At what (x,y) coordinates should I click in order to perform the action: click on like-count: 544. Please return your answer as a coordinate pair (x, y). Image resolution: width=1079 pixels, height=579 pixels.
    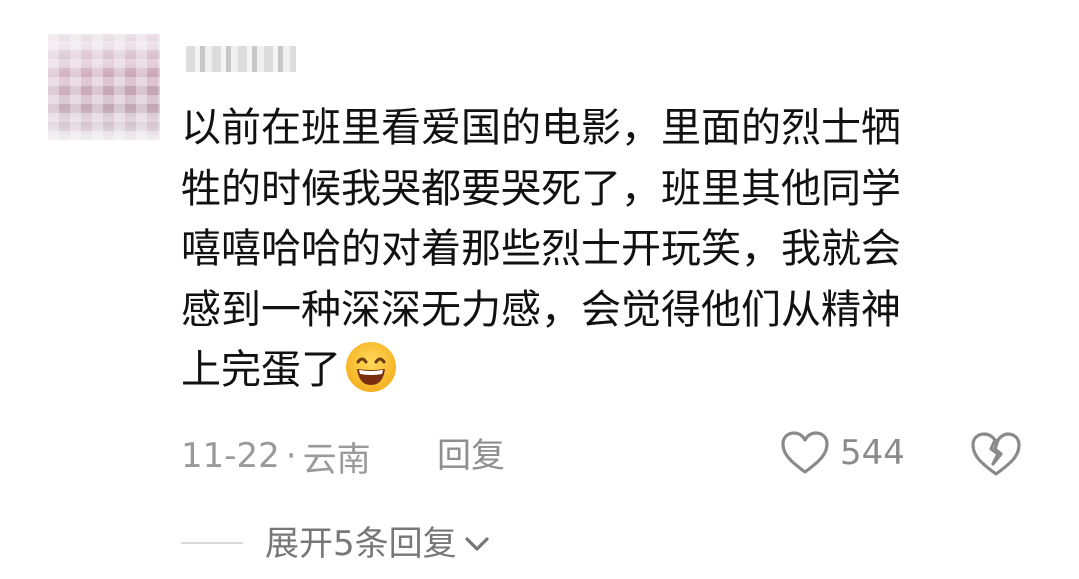
    Looking at the image, I should click on (872, 453).